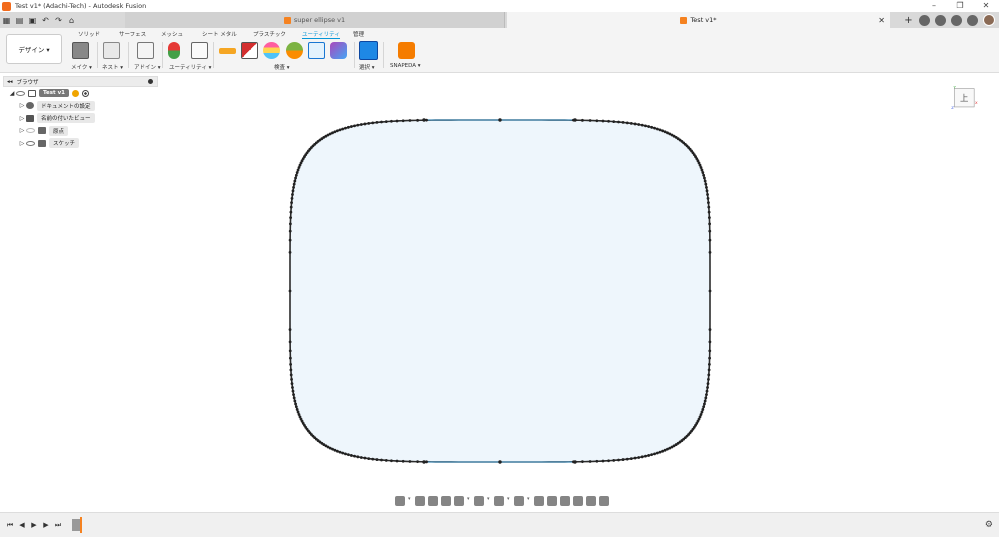 This screenshot has width=999, height=537. What do you see at coordinates (591, 501) in the screenshot?
I see `view-fit-icon` at bounding box center [591, 501].